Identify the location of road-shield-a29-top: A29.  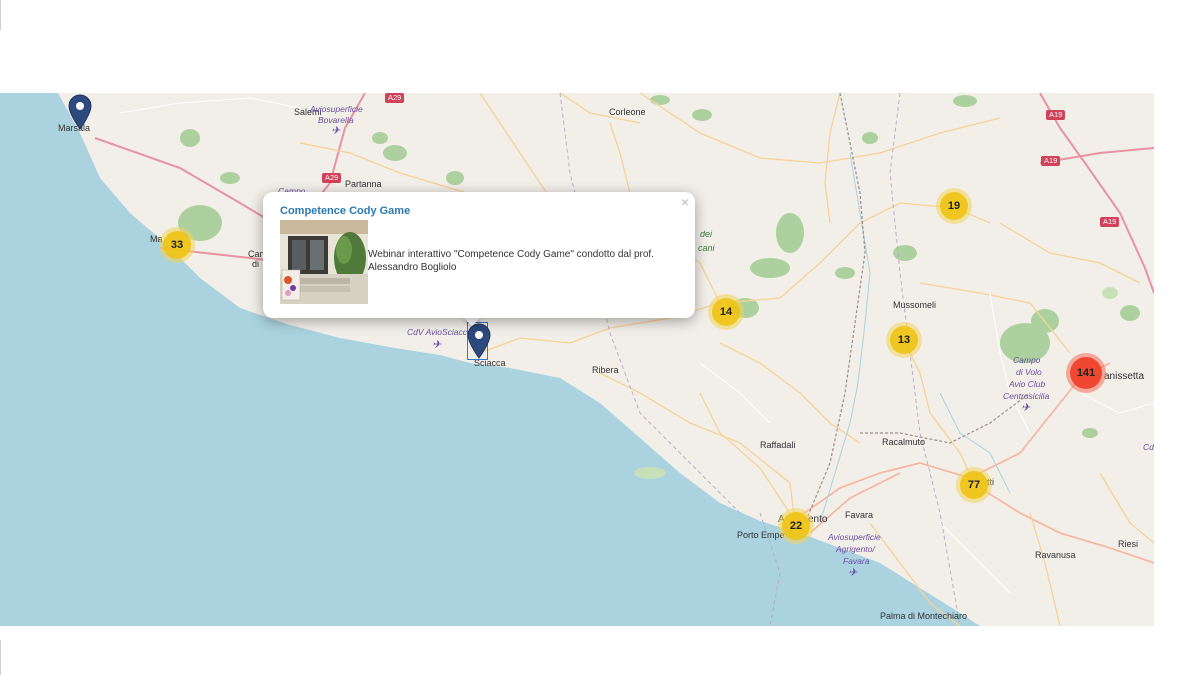
(395, 98).